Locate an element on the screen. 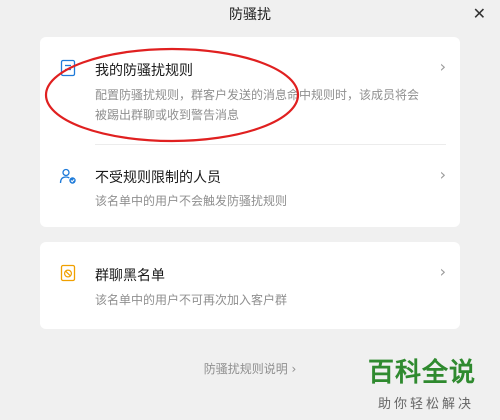 This screenshot has width=500, height=420. title-bar: 防骚扰 ✕ is located at coordinates (250, 14).